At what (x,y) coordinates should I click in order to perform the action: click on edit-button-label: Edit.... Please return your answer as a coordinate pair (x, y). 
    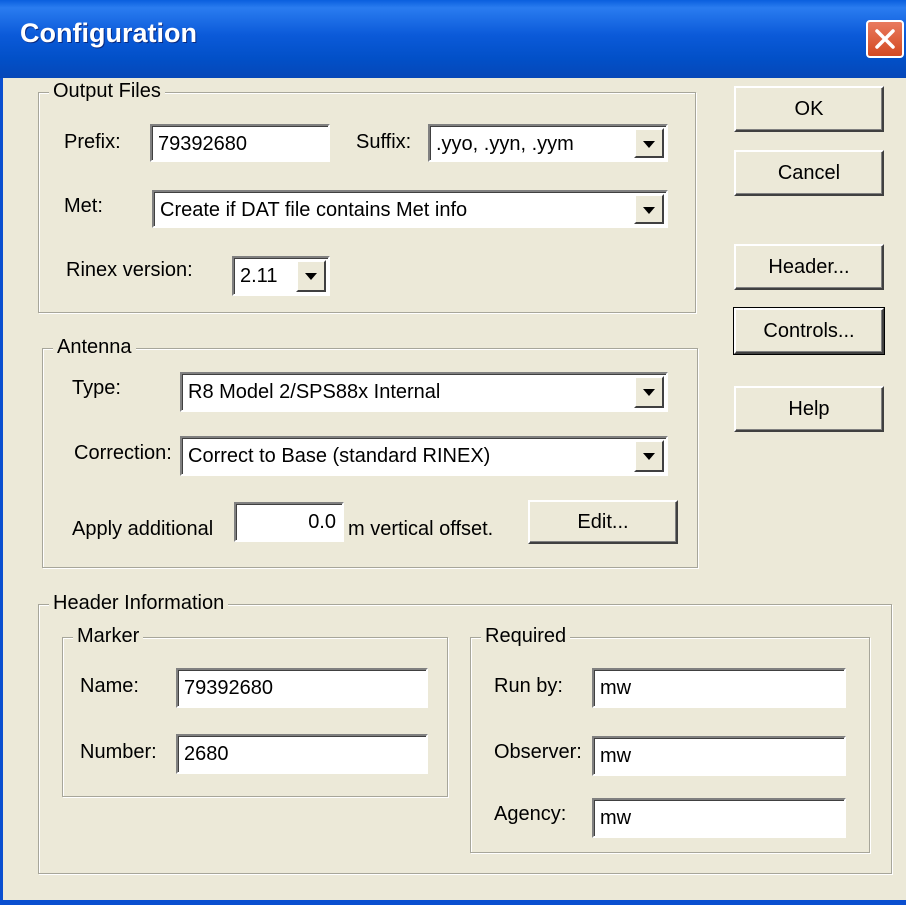
    Looking at the image, I should click on (603, 522).